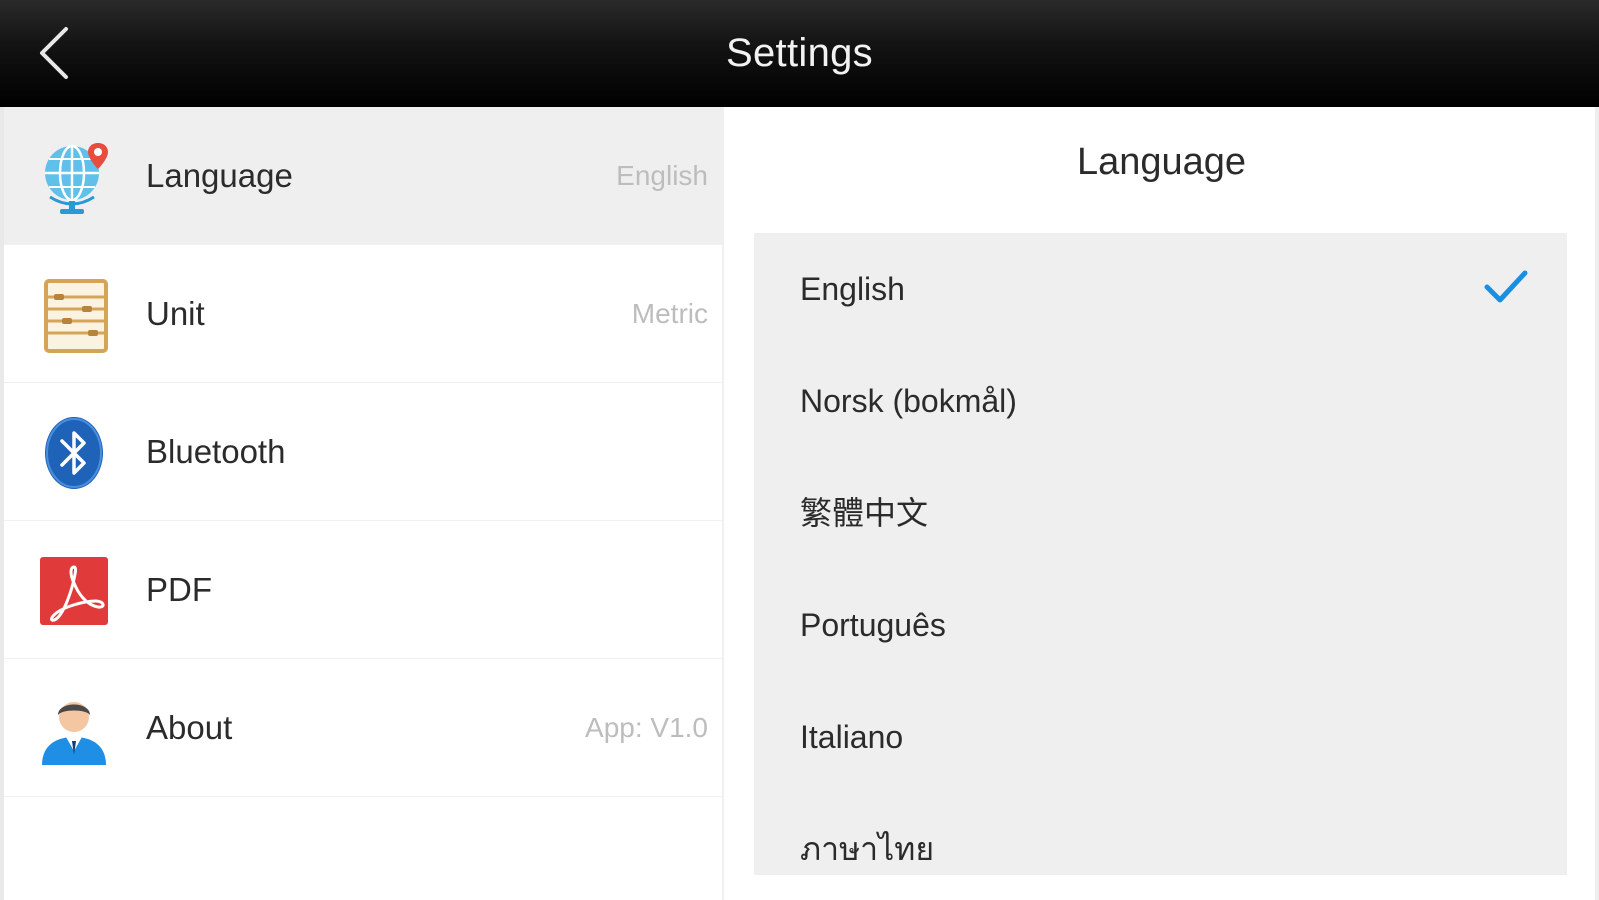  Describe the element at coordinates (852, 737) in the screenshot. I see `language-option-label: Italiano` at that location.